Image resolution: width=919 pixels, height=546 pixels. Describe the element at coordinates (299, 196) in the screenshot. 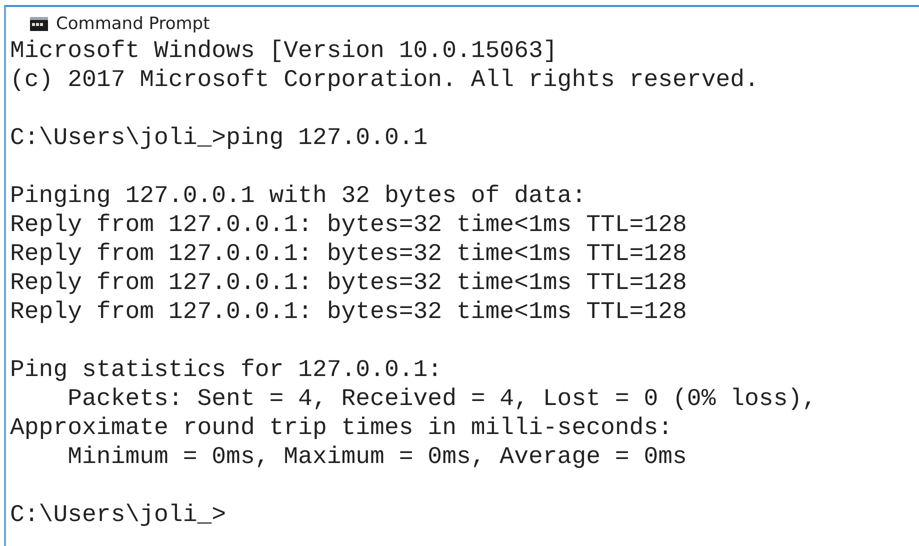

I see `console-line: Pinging 127.0.0.1 with 32 bytes of data:` at that location.